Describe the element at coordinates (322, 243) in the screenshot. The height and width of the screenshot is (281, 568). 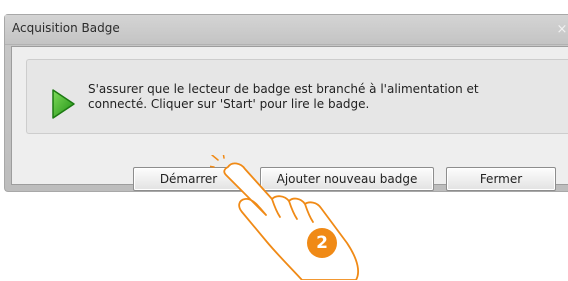
I see `step-number-badge: 2` at that location.